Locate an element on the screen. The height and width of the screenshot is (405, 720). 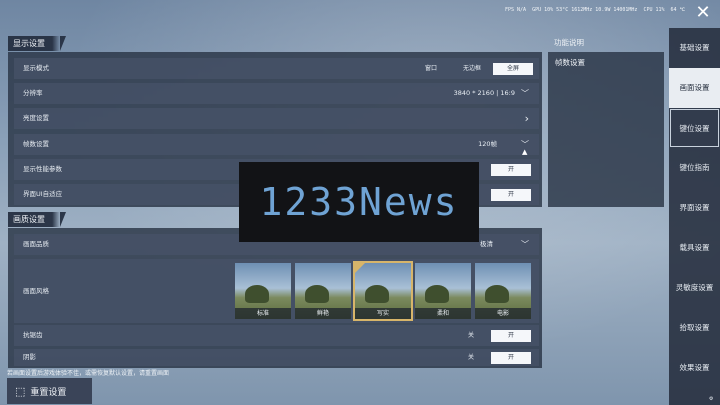
resolution-label: 分辨率 is located at coordinates (33, 93).